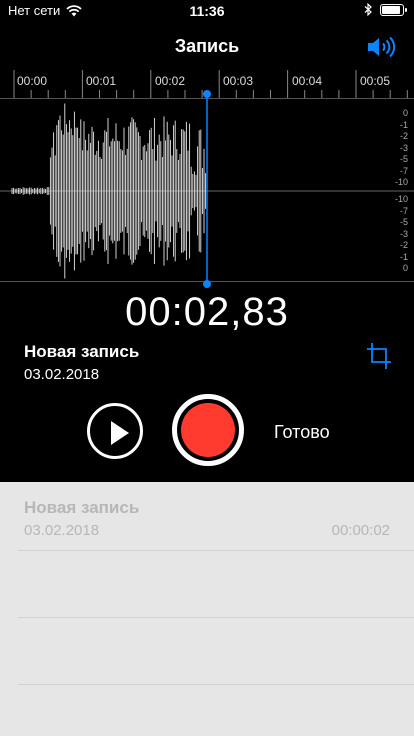  What do you see at coordinates (375, 81) in the screenshot?
I see `timeline-tick-label: 00:05` at bounding box center [375, 81].